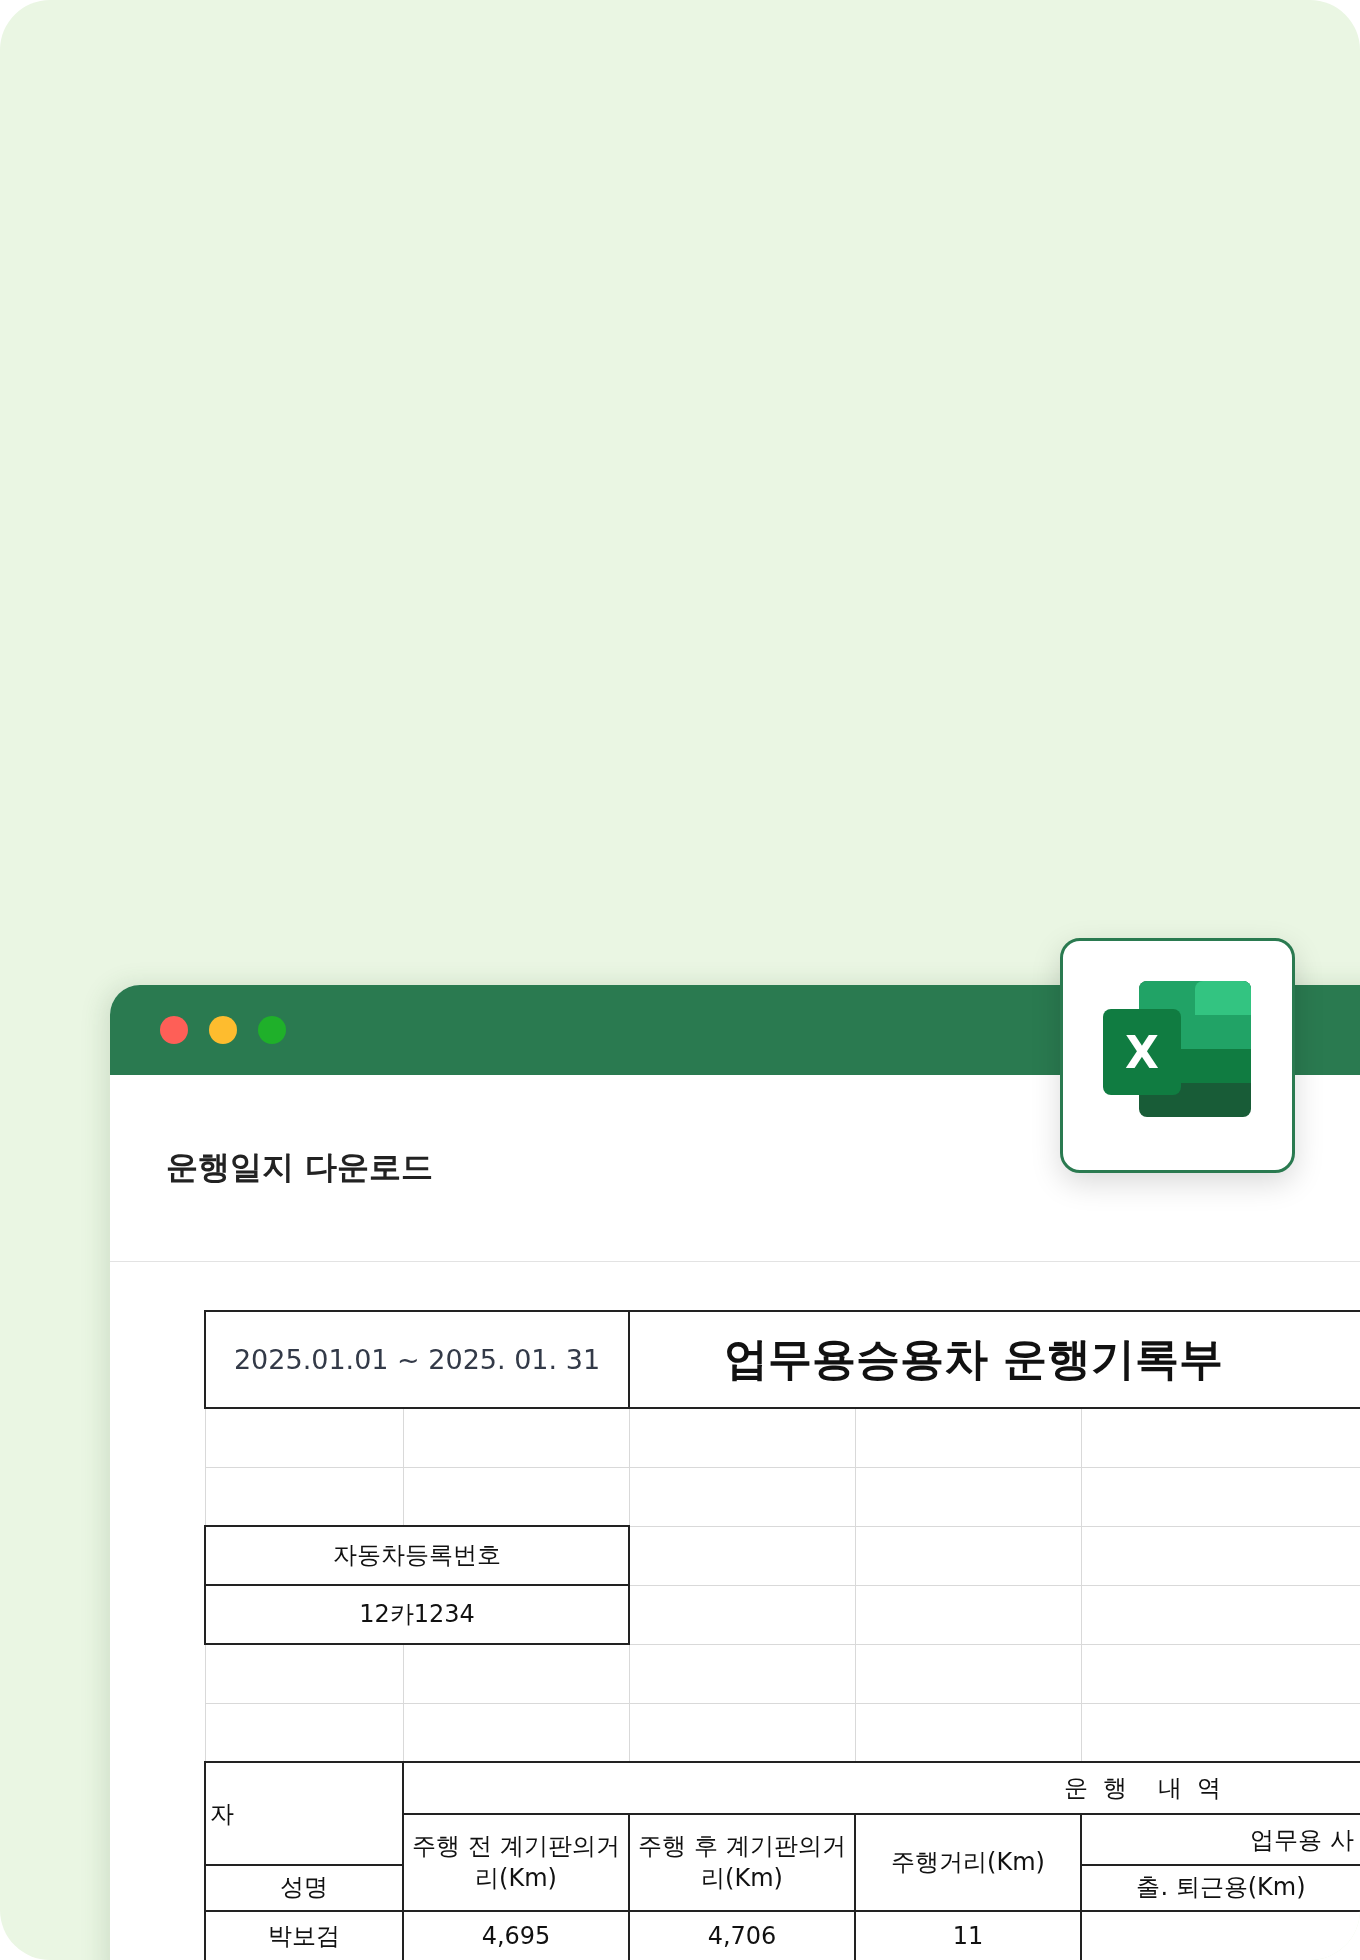 This screenshot has width=1360, height=1960. What do you see at coordinates (304, 1813) in the screenshot?
I see `table-header-cell: 자` at bounding box center [304, 1813].